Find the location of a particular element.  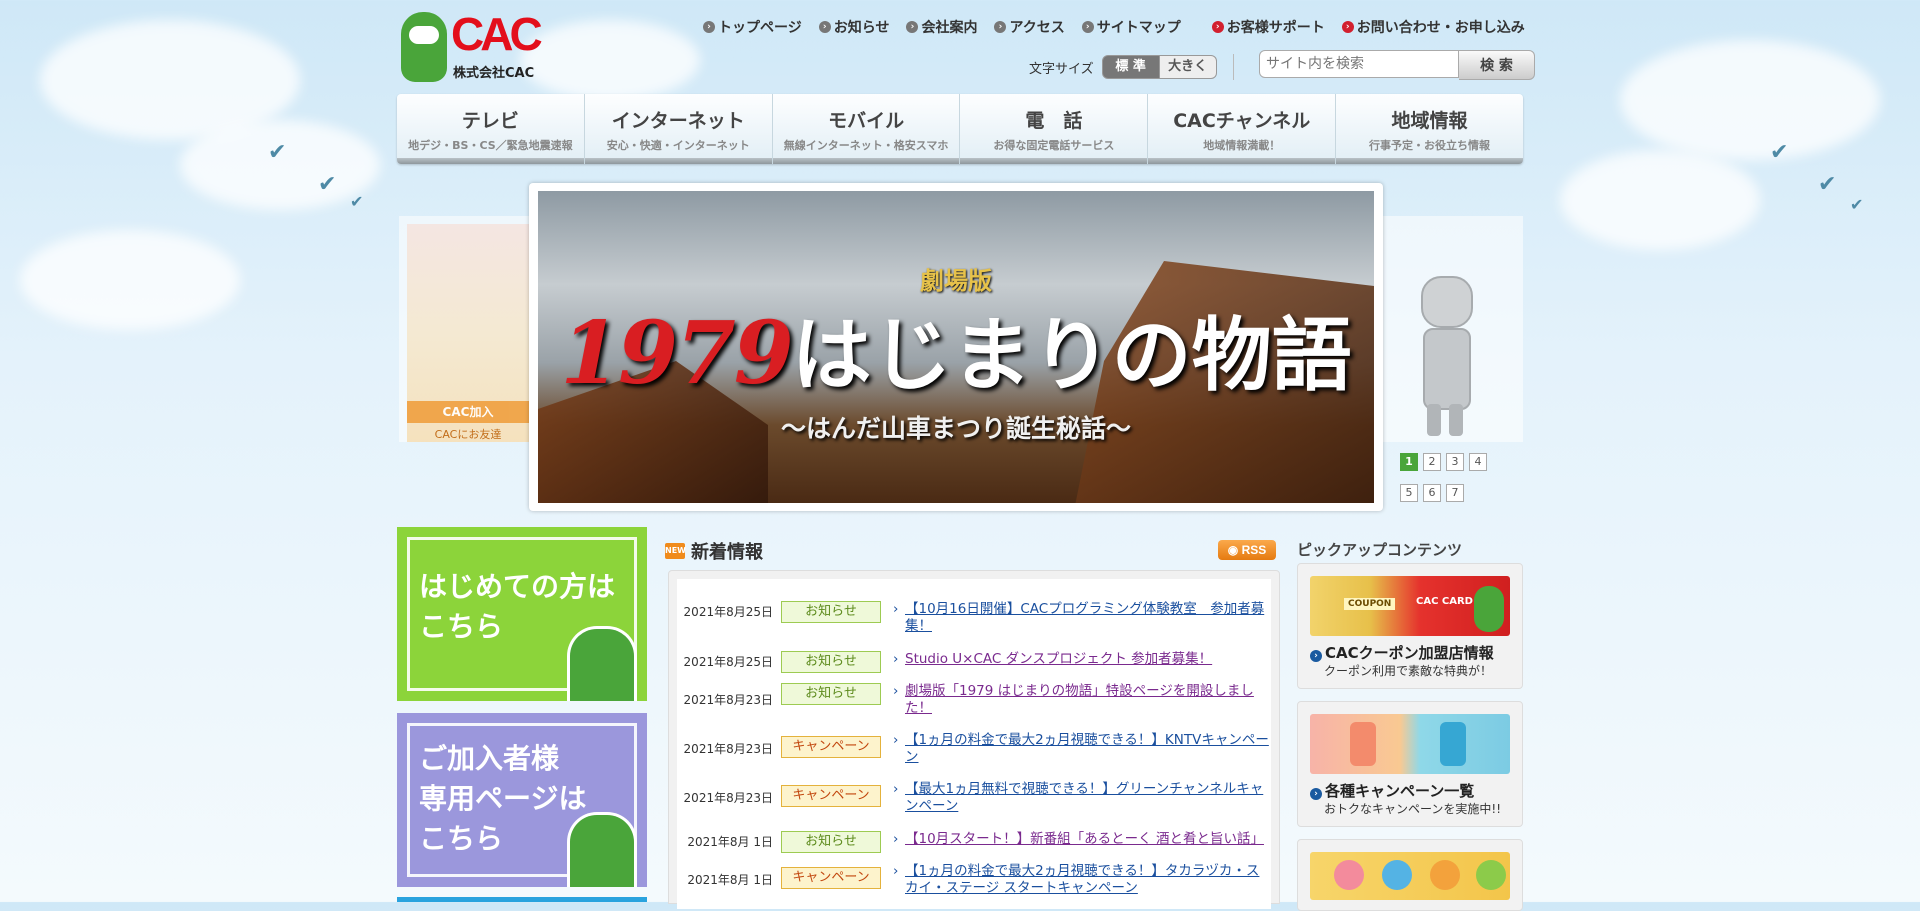

link-sitemap: › サイトマップ is located at coordinates (1131, 27).